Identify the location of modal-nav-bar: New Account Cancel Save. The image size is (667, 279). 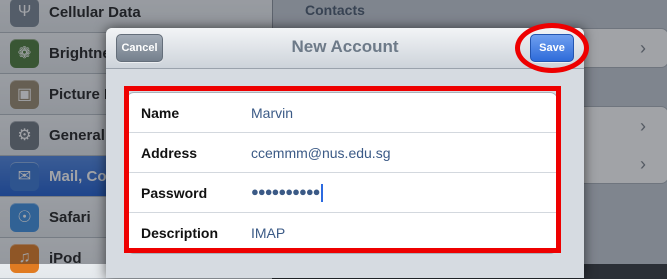
(345, 48).